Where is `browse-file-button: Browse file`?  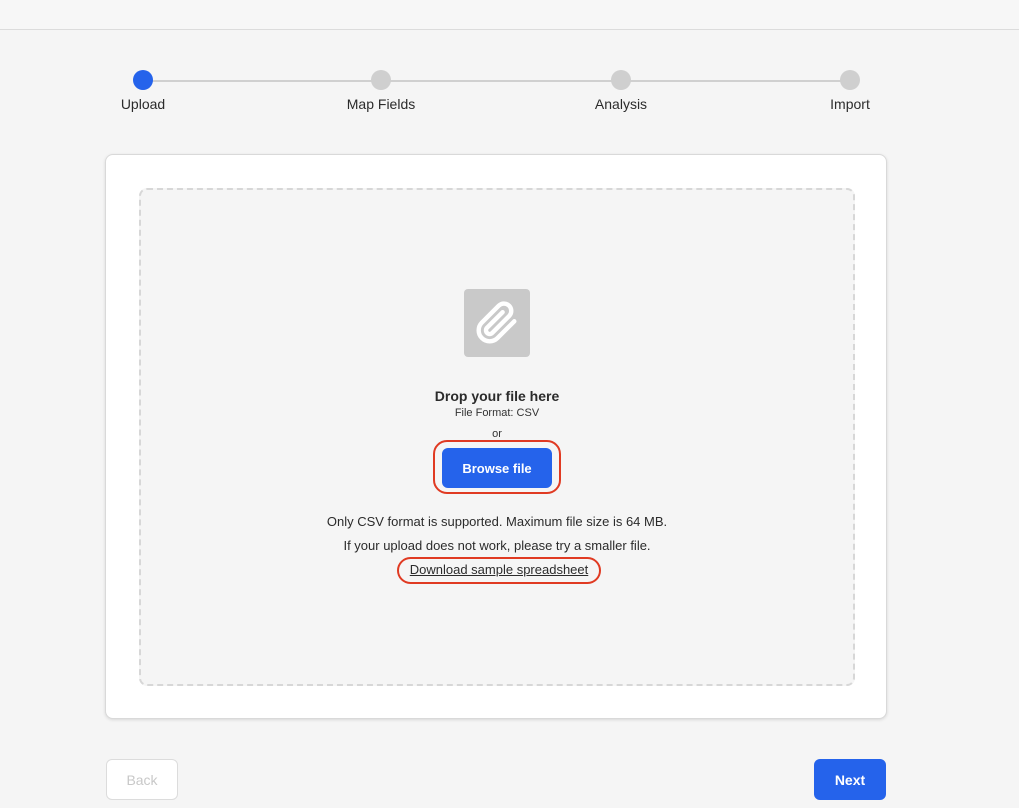
browse-file-button: Browse file is located at coordinates (497, 468).